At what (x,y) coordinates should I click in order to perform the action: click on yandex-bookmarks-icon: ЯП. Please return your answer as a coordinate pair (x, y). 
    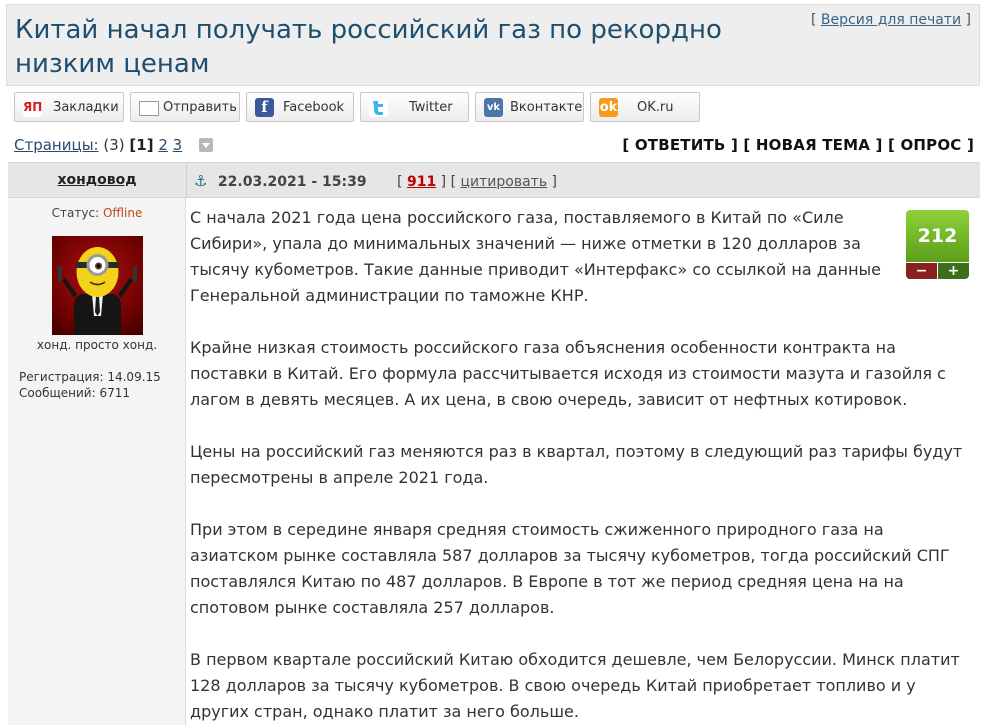
    Looking at the image, I should click on (32, 107).